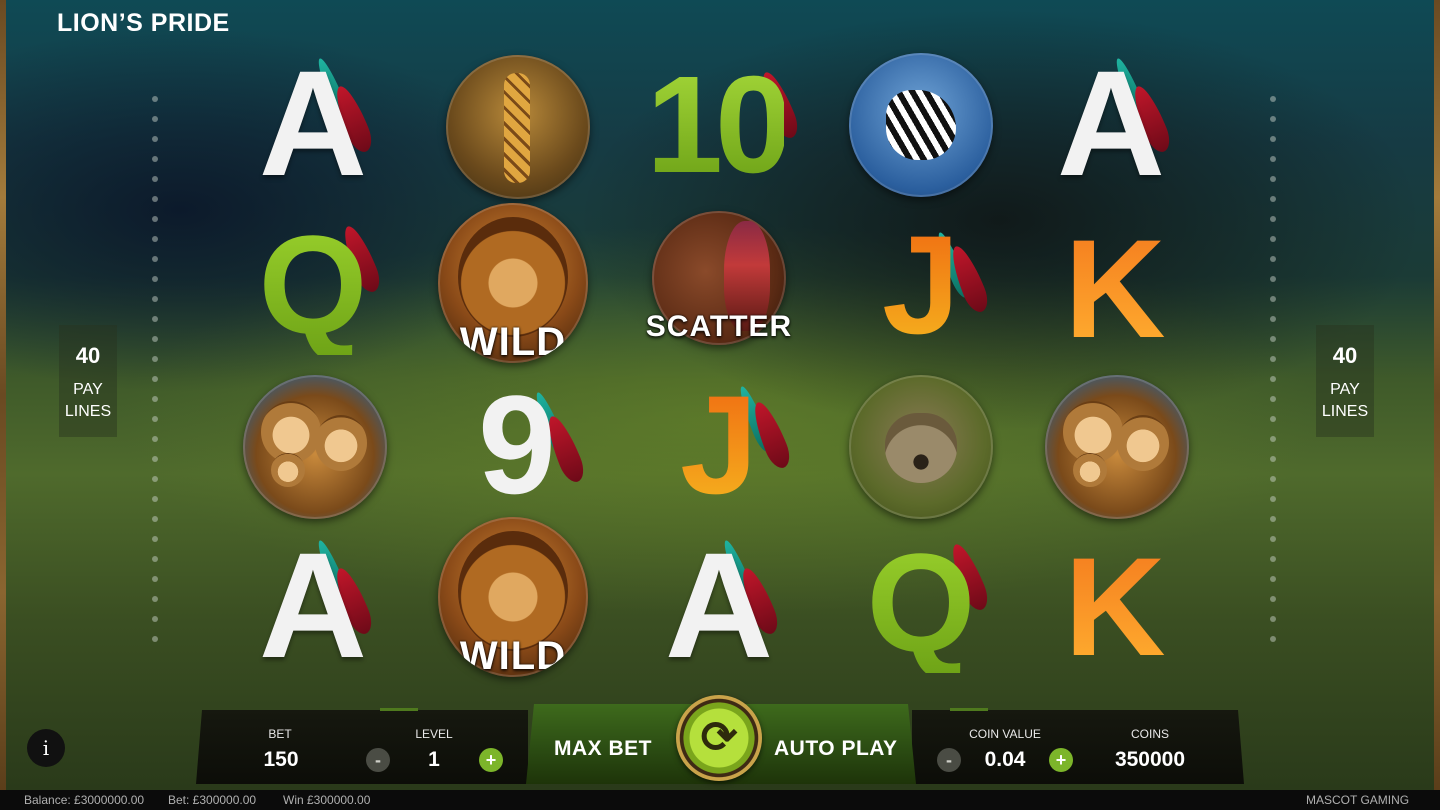 Image resolution: width=1440 pixels, height=810 pixels. Describe the element at coordinates (46, 748) in the screenshot. I see `info-button: i` at that location.